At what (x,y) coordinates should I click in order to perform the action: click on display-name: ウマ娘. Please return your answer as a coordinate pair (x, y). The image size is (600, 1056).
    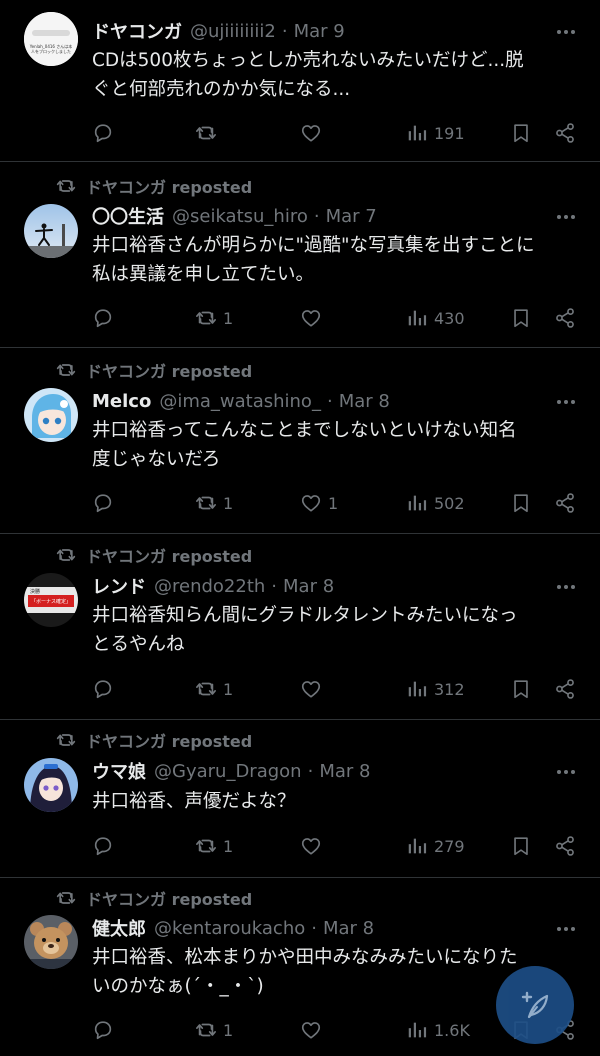
    Looking at the image, I should click on (119, 771).